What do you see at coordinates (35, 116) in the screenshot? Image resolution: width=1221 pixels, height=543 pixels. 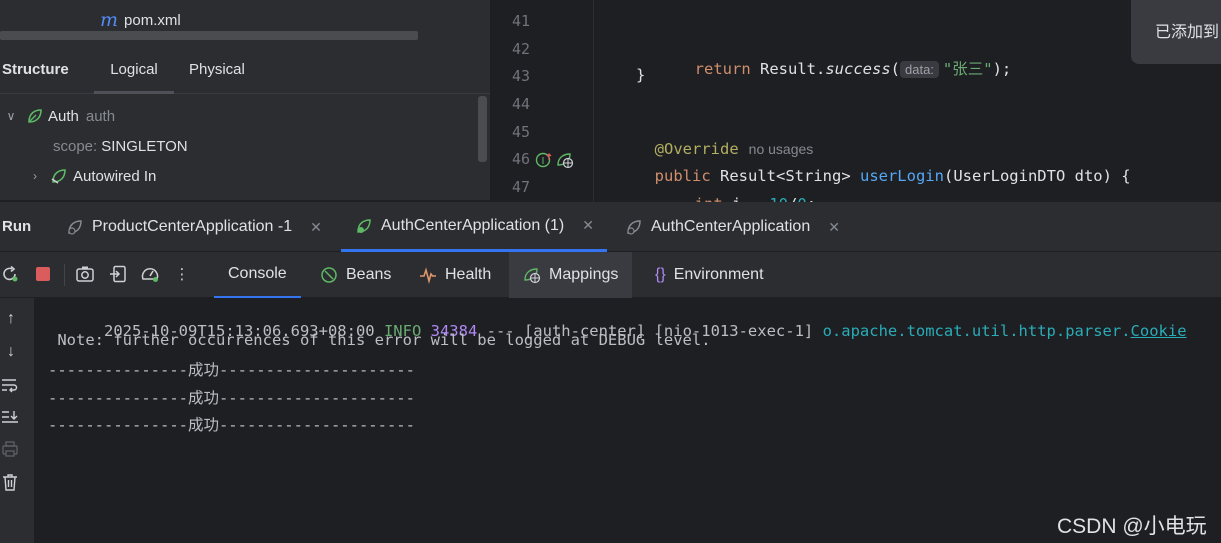 I see `spring-bean-icon` at bounding box center [35, 116].